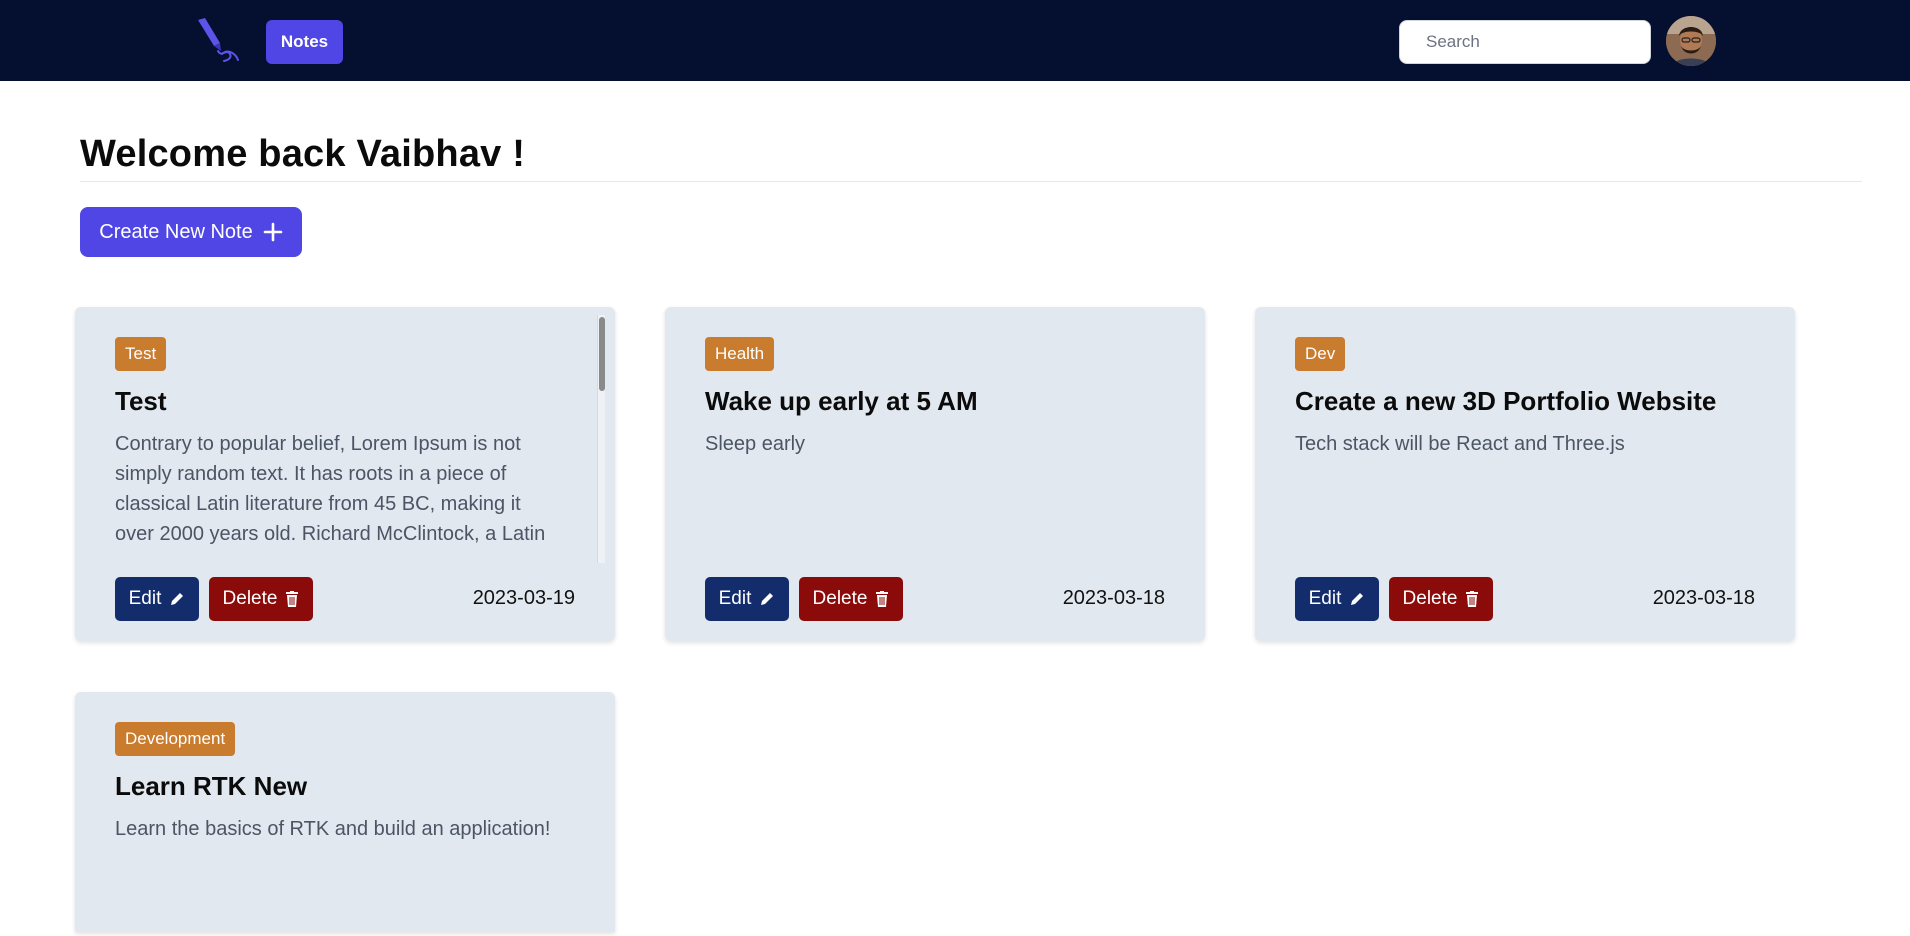 The image size is (1910, 936). I want to click on create-note-label: Create New Note, so click(176, 231).